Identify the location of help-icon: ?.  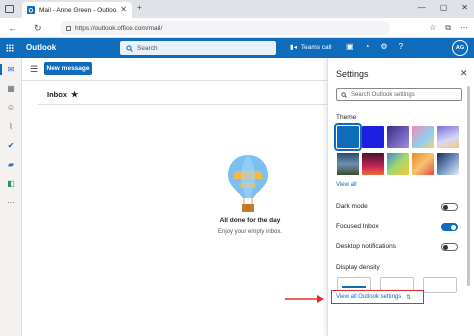
(401, 46).